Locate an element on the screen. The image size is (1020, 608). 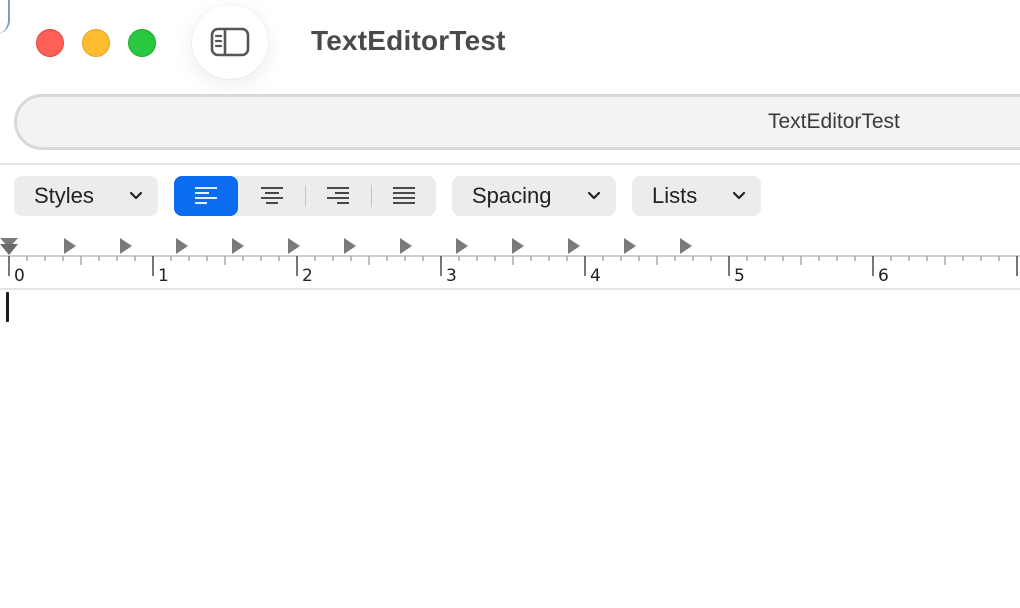
ruler is located at coordinates (510, 263).